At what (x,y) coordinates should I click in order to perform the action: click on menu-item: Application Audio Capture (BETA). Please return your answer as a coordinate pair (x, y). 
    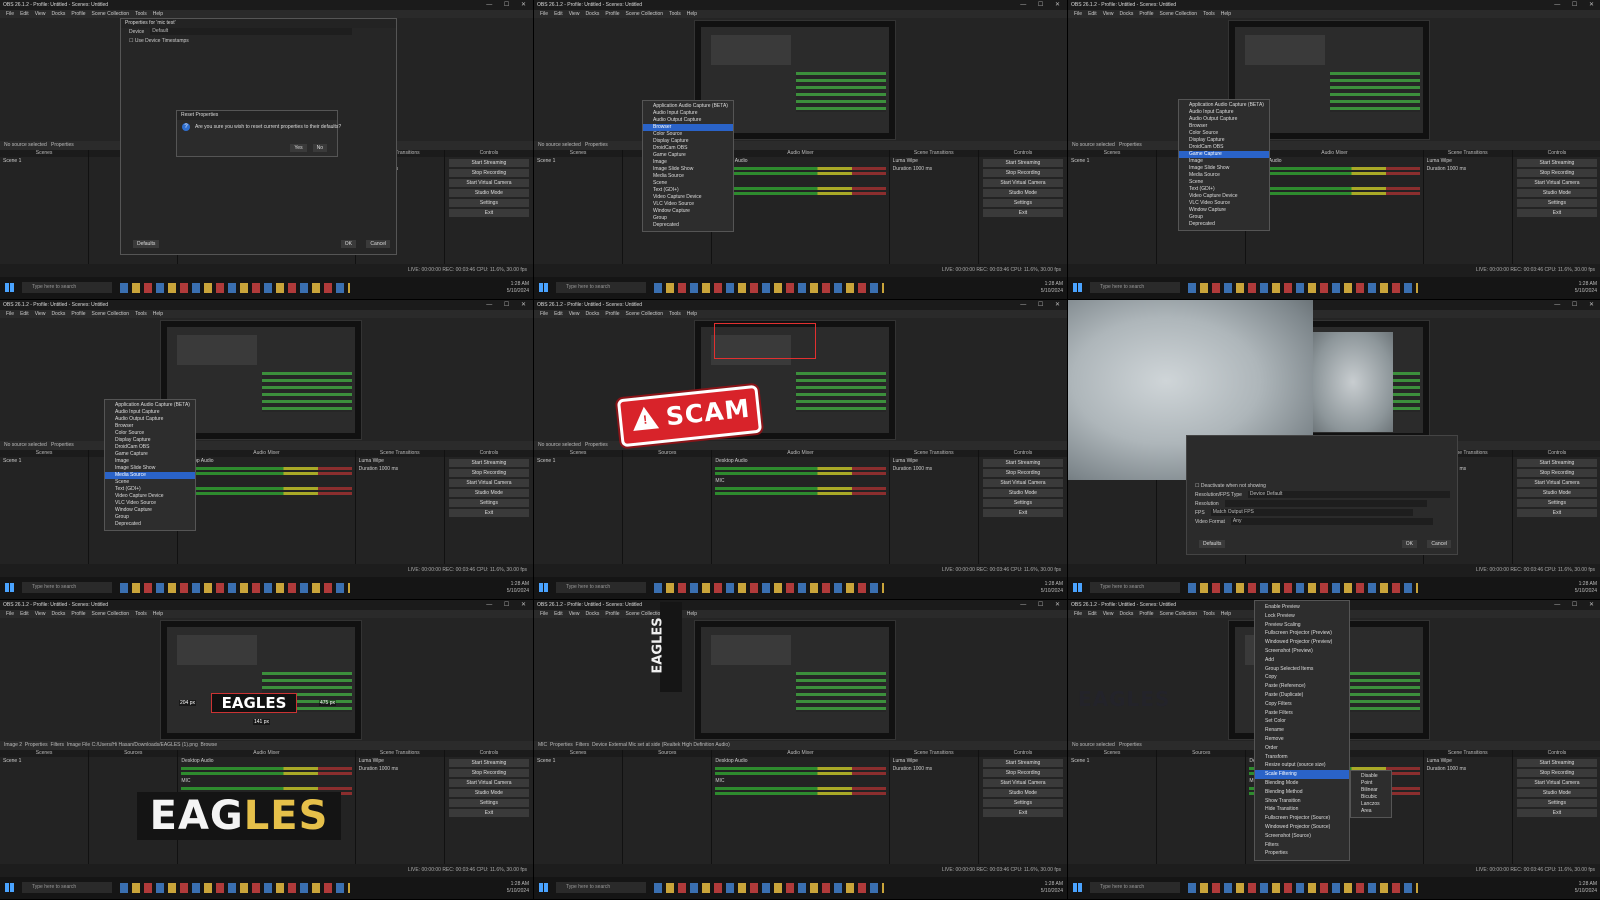
    Looking at the image, I should click on (1224, 105).